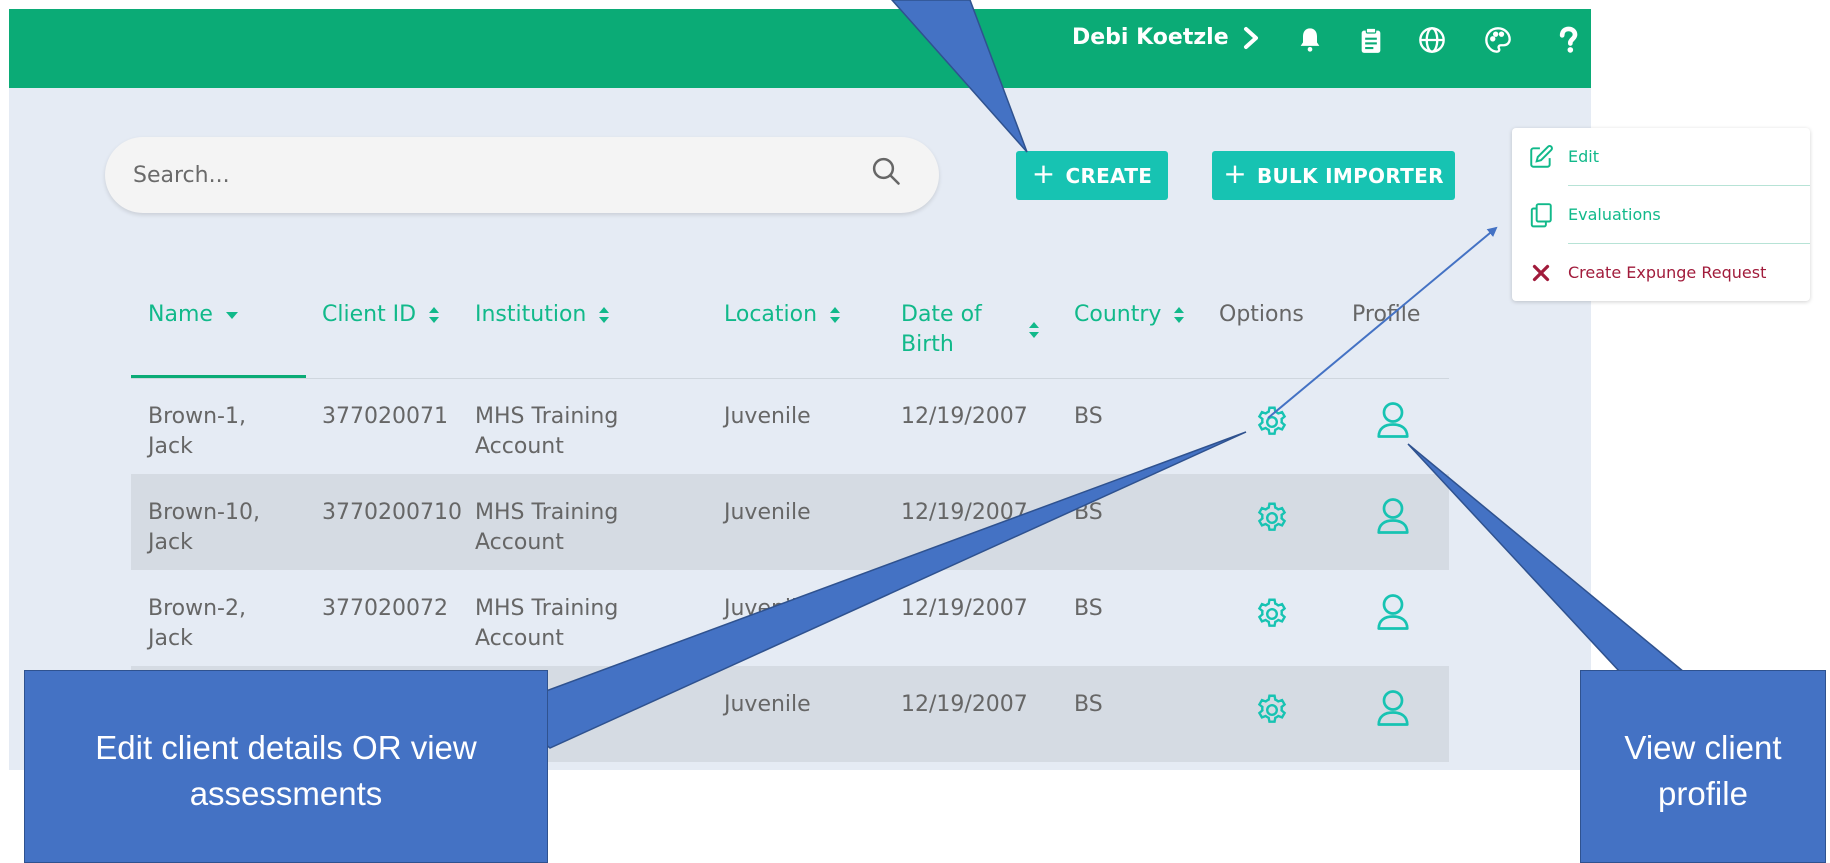  Describe the element at coordinates (392, 512) in the screenshot. I see `cell-client-id: 3770200710` at that location.